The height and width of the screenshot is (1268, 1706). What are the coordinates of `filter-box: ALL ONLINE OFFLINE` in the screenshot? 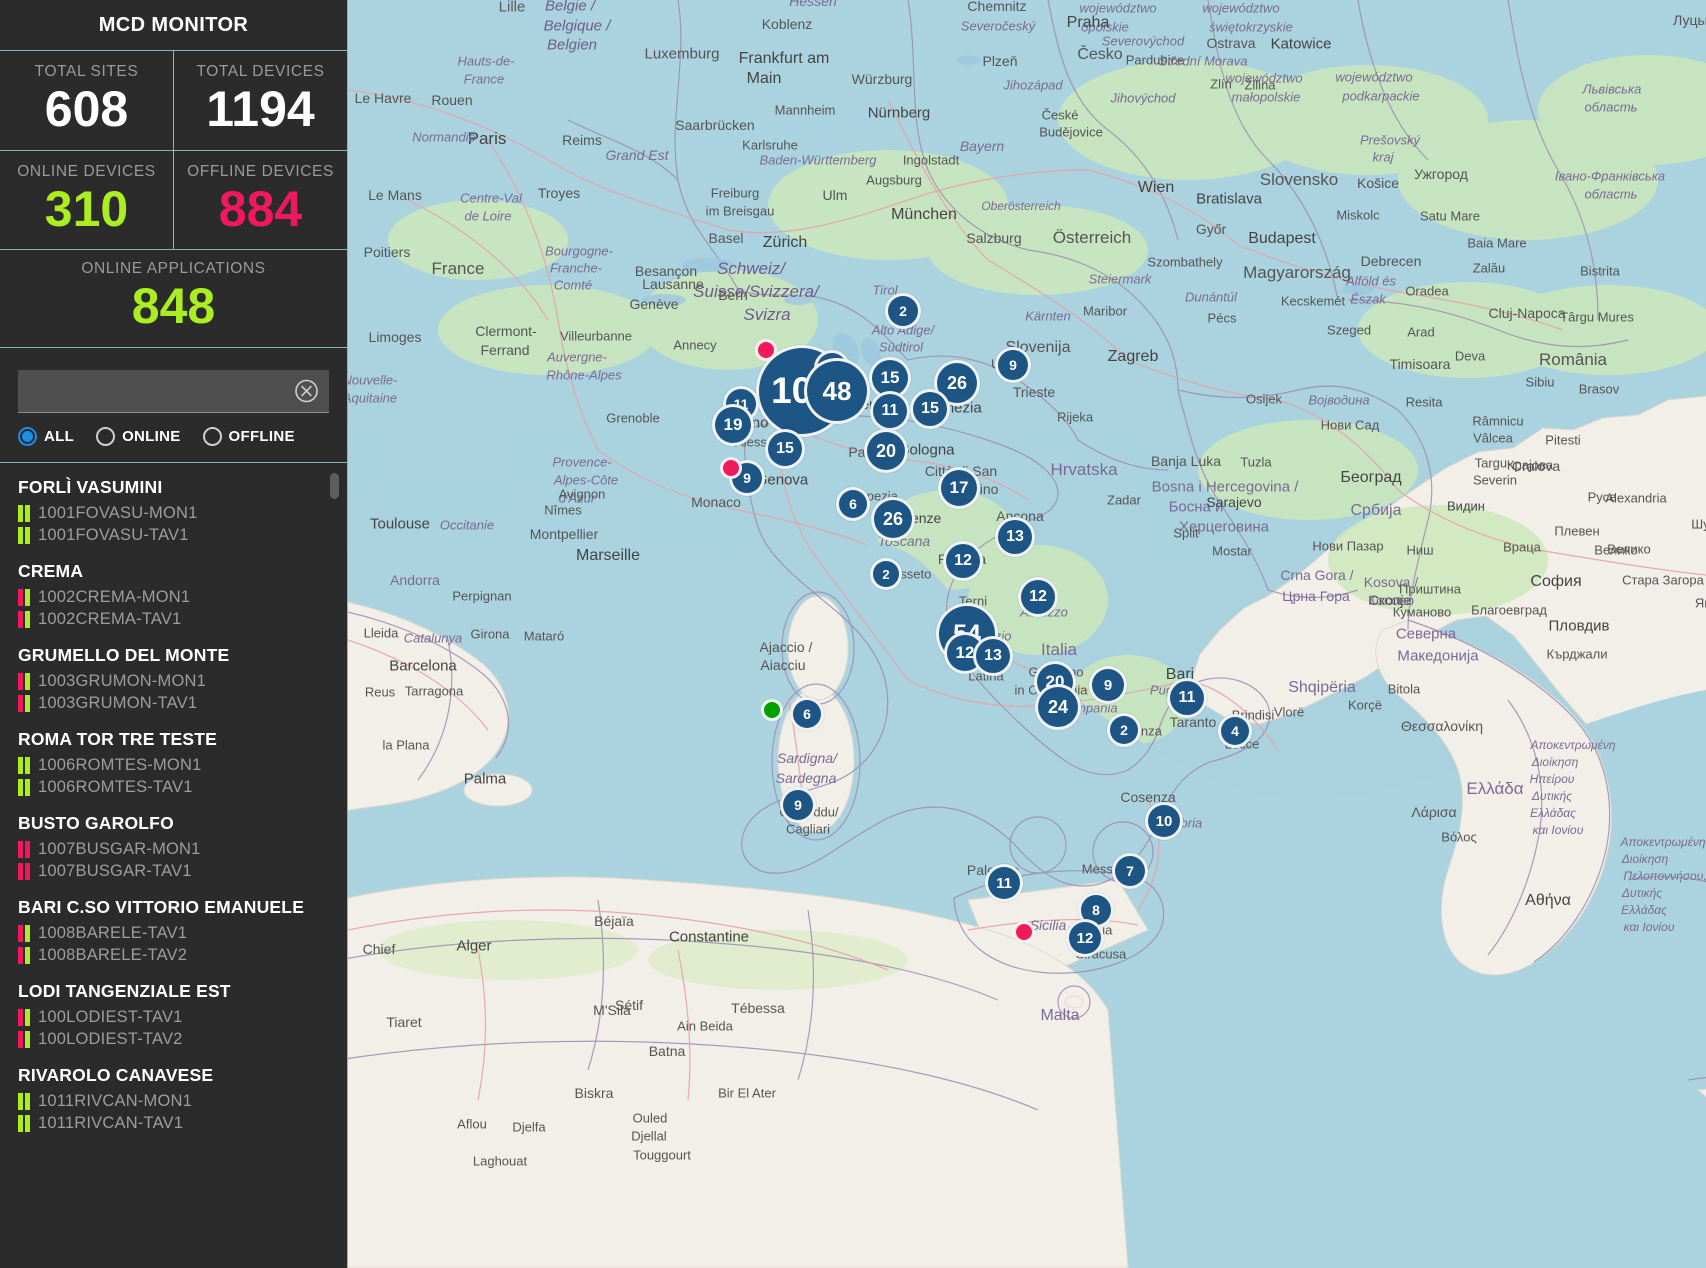 It's located at (173, 405).